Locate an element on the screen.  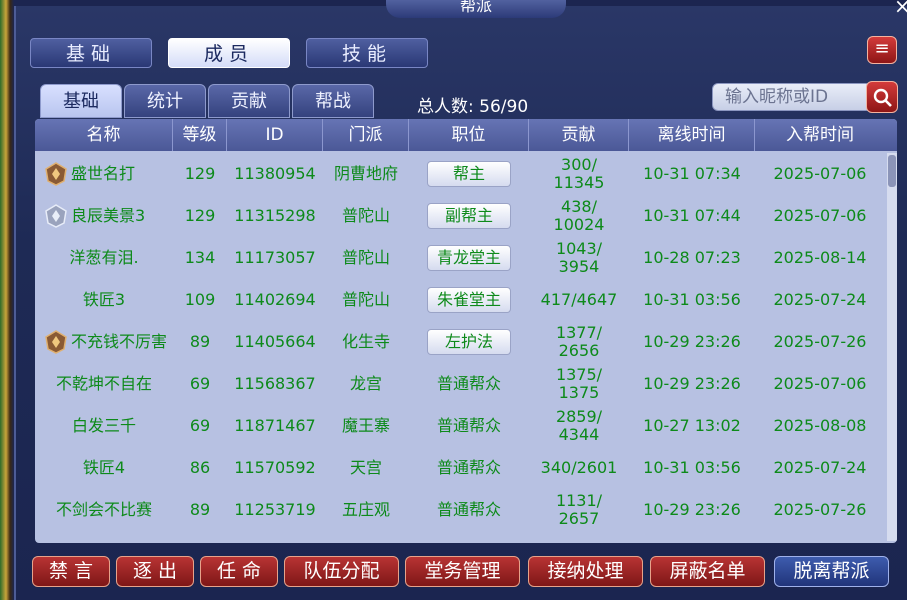
cell-school: 天宫 is located at coordinates (366, 468).